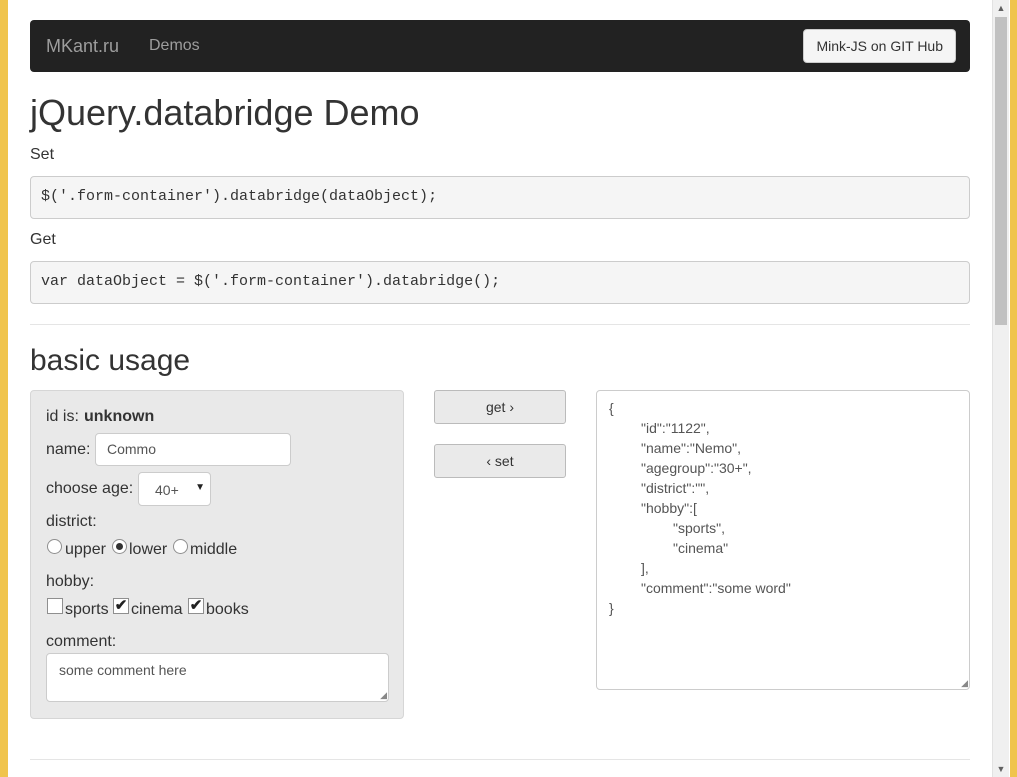  What do you see at coordinates (225, 112) in the screenshot?
I see `page-title: jQuery.databridge Demo` at bounding box center [225, 112].